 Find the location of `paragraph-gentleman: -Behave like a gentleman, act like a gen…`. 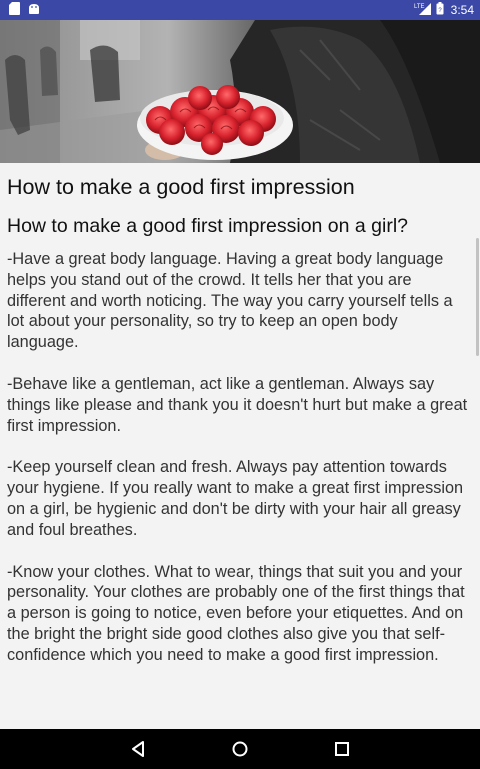

paragraph-gentleman: -Behave like a gentleman, act like a gen… is located at coordinates (237, 404).